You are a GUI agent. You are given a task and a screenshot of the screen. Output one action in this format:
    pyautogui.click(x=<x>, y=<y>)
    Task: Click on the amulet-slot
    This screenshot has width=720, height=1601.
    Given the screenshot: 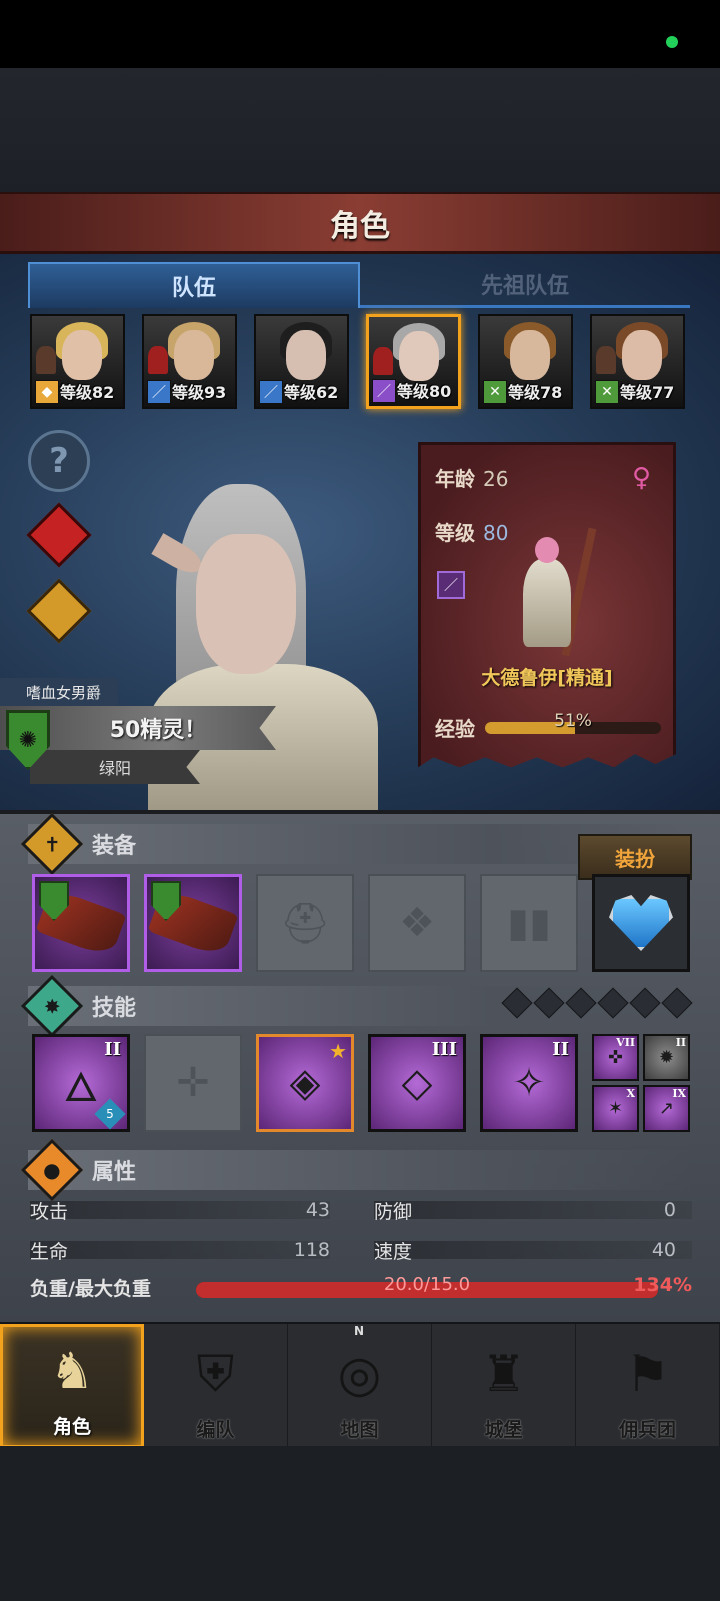 What is the action you would take?
    pyautogui.click(x=641, y=923)
    